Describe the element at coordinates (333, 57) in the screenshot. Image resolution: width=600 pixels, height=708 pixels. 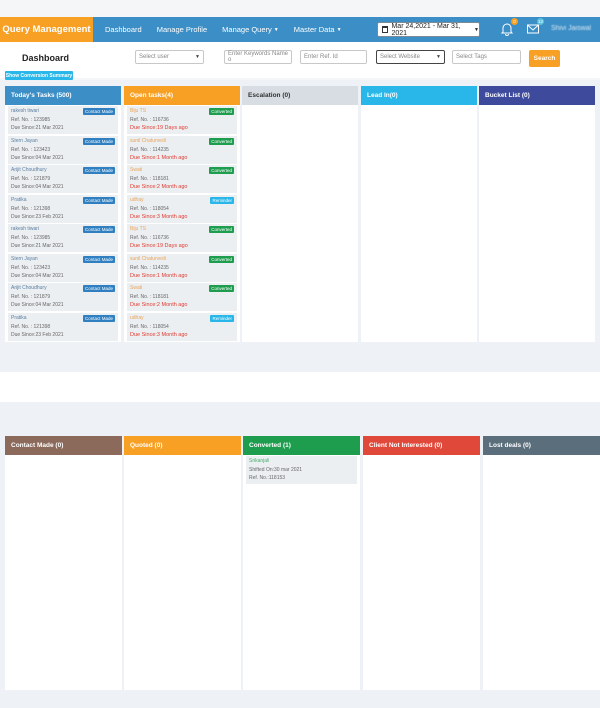
I see `ref-id-input: Enter Ref. Id` at that location.